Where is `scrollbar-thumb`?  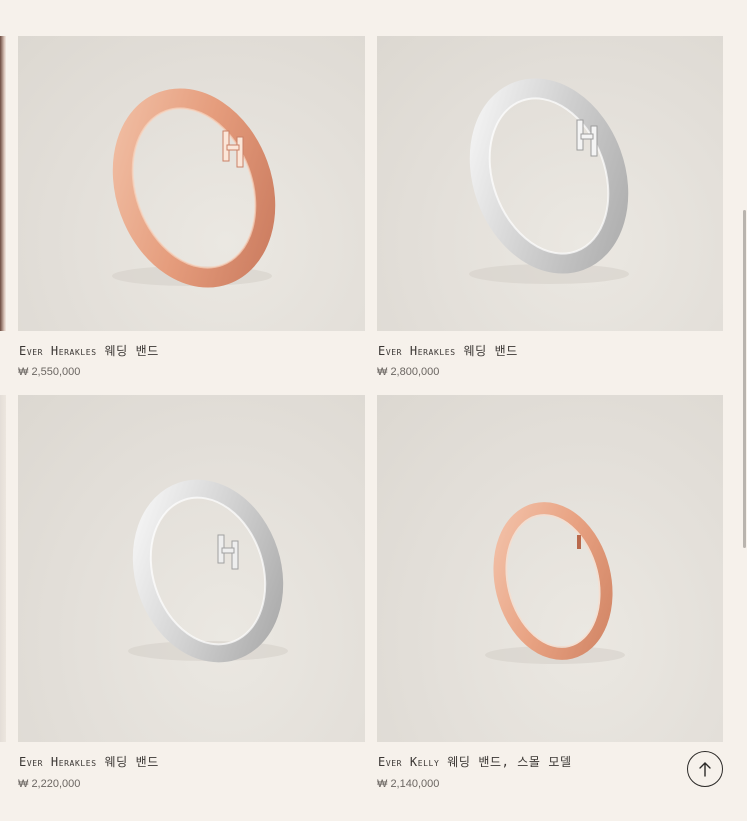
scrollbar-thumb is located at coordinates (744, 379).